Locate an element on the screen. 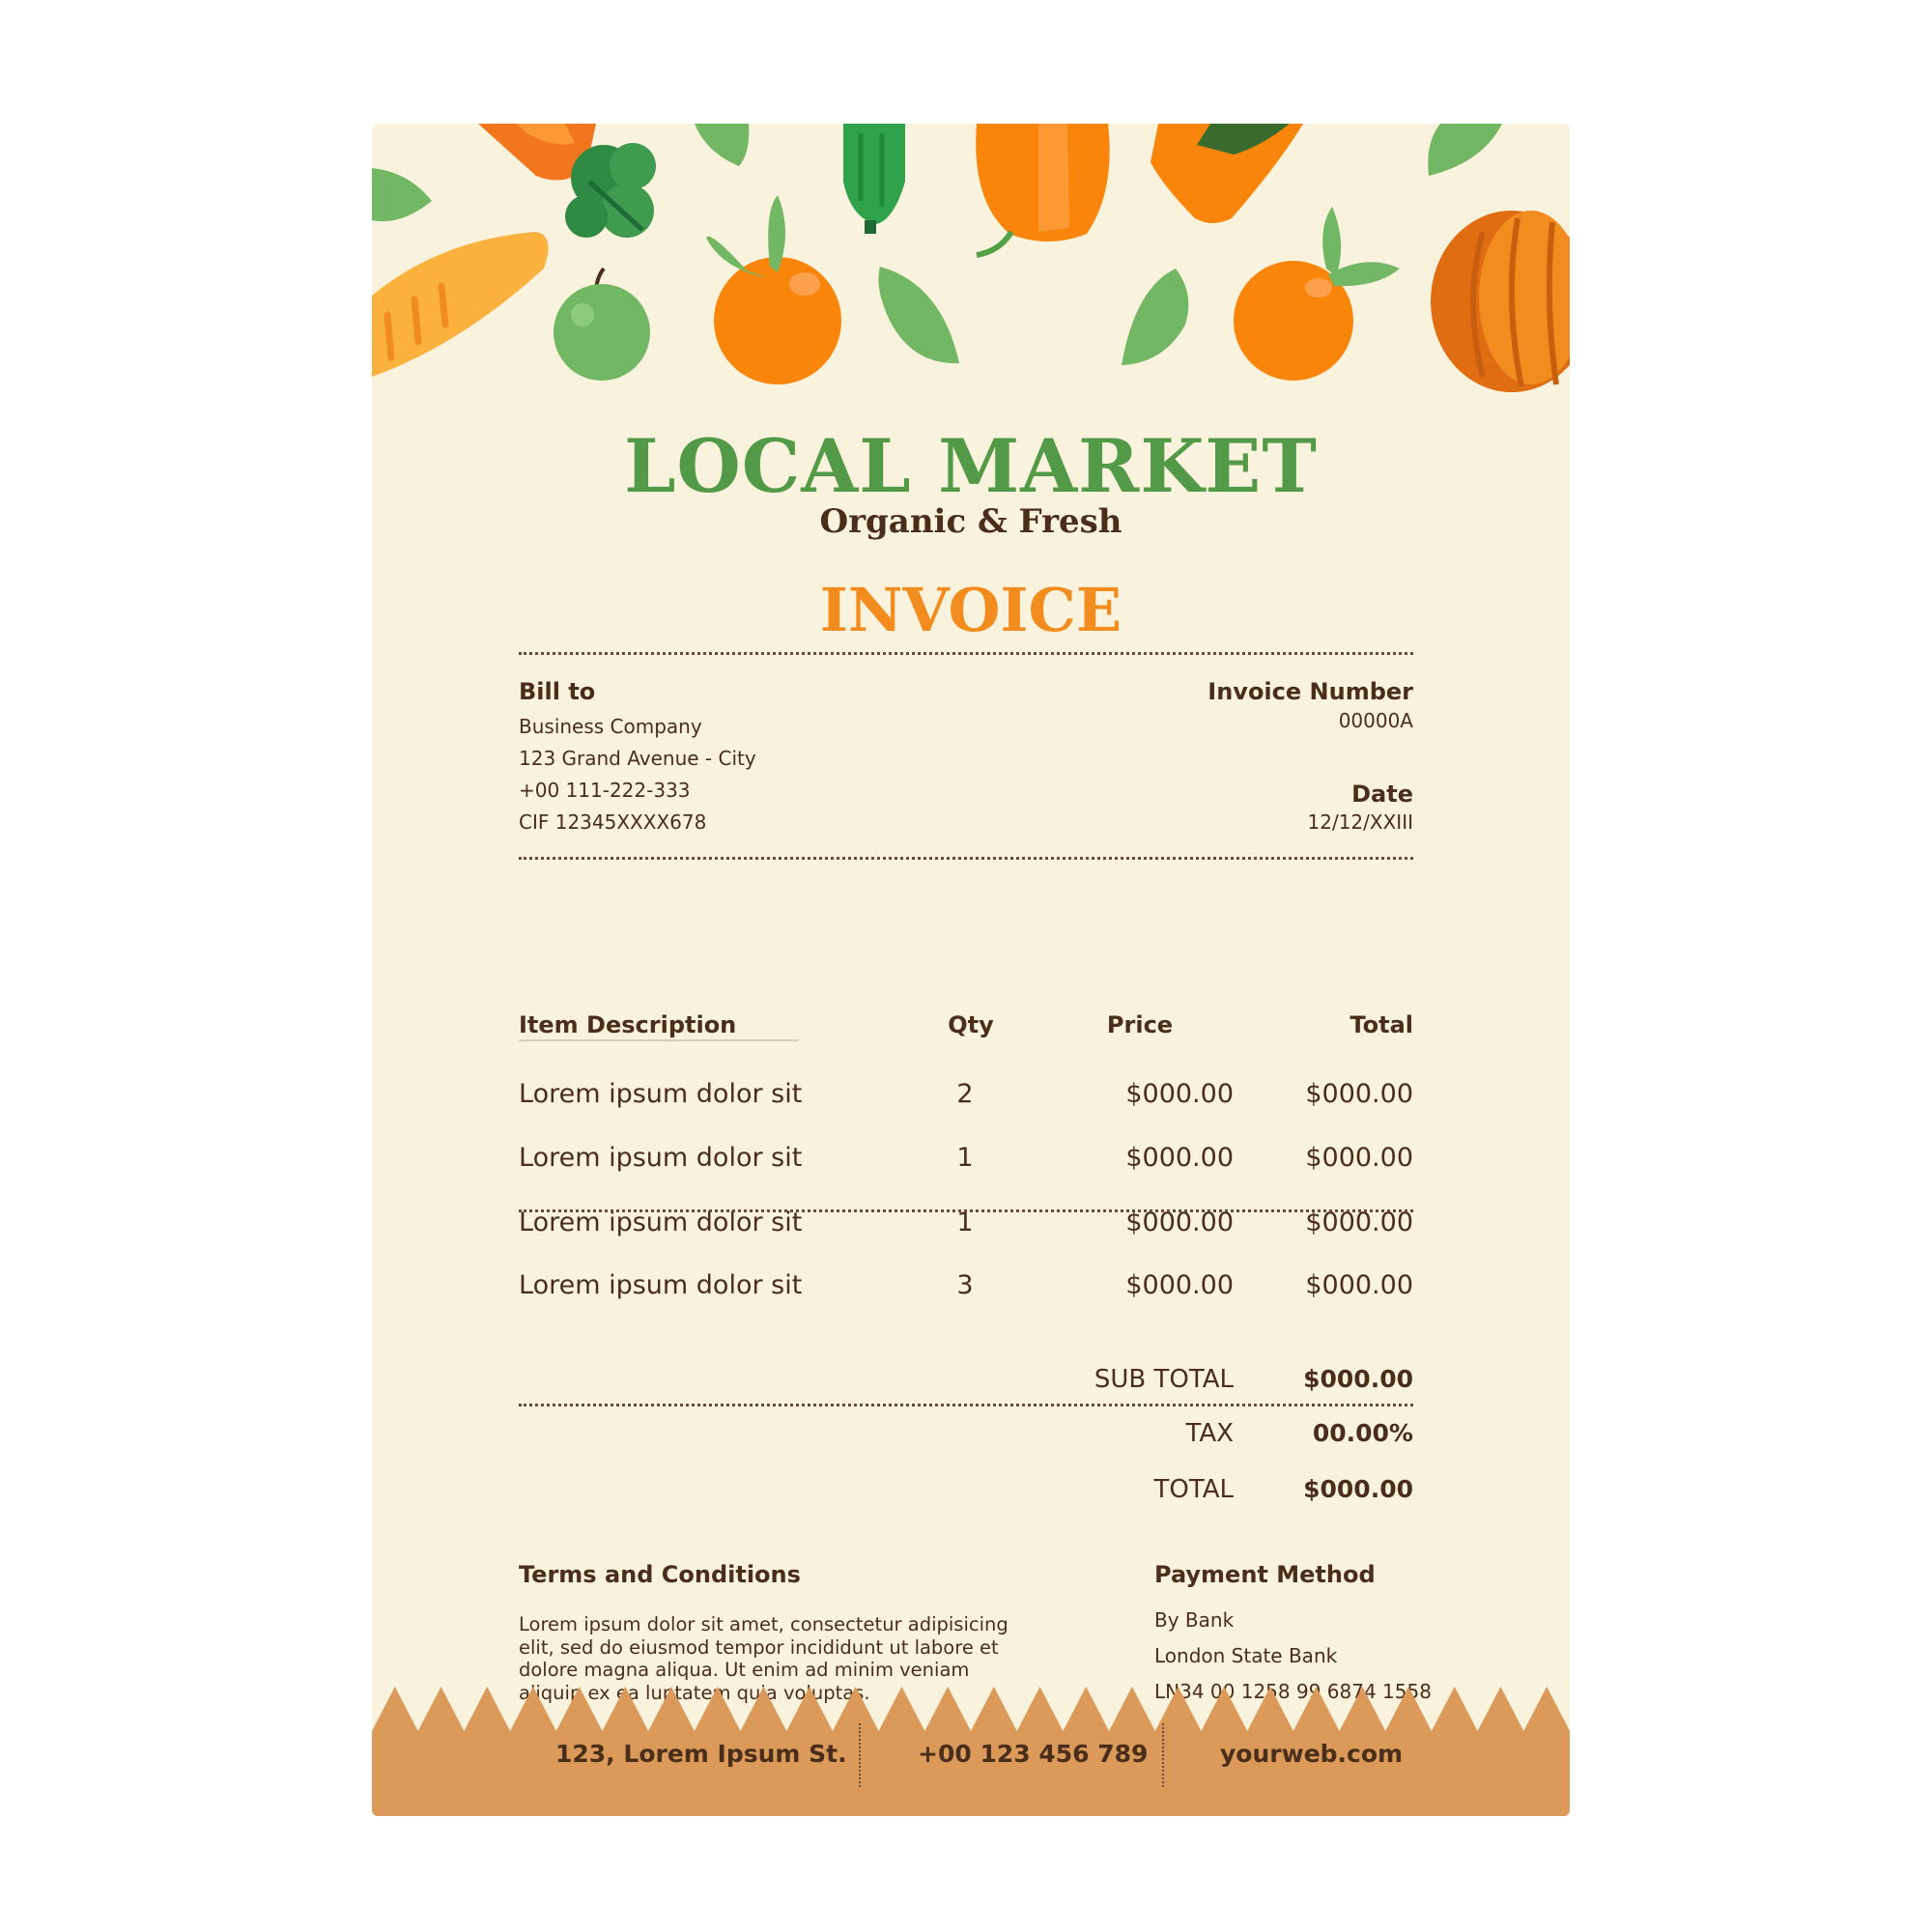  column-header-price: Price is located at coordinates (1140, 1024).